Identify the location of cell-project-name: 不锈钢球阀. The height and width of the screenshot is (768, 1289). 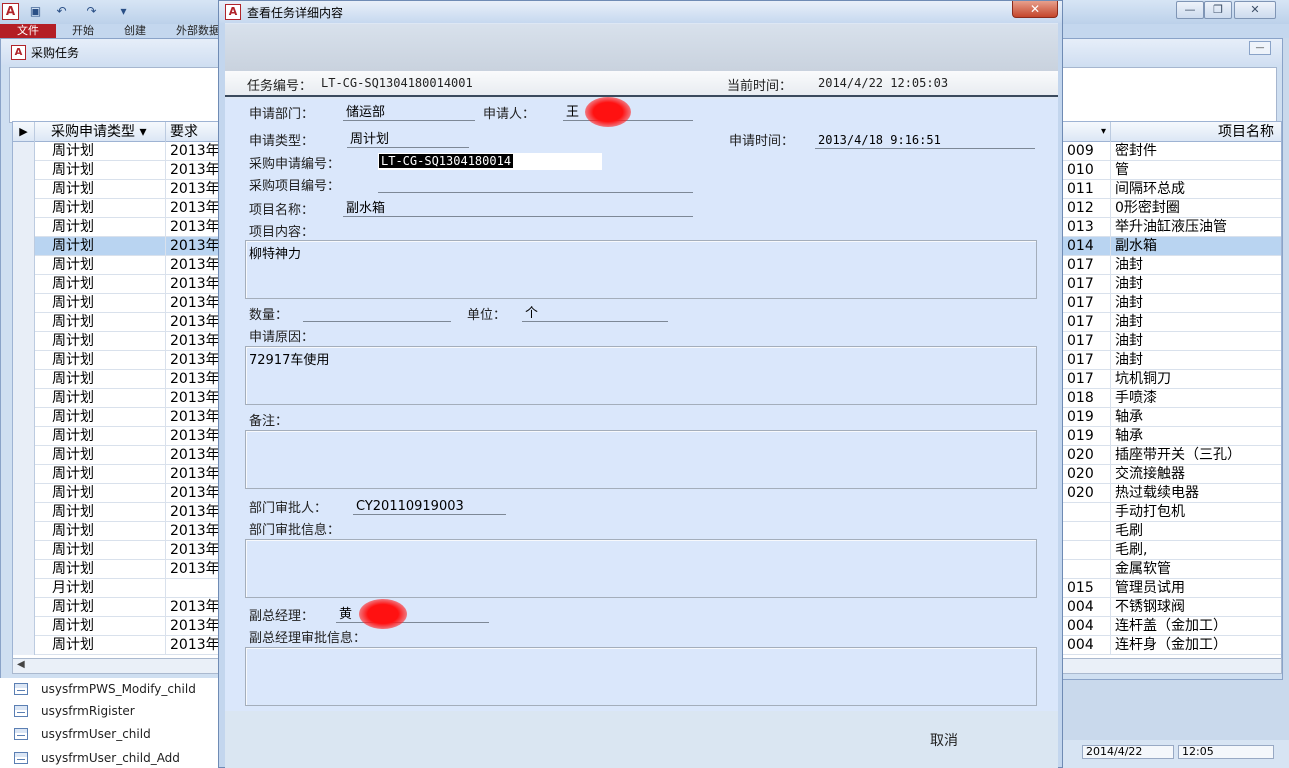
(1196, 607).